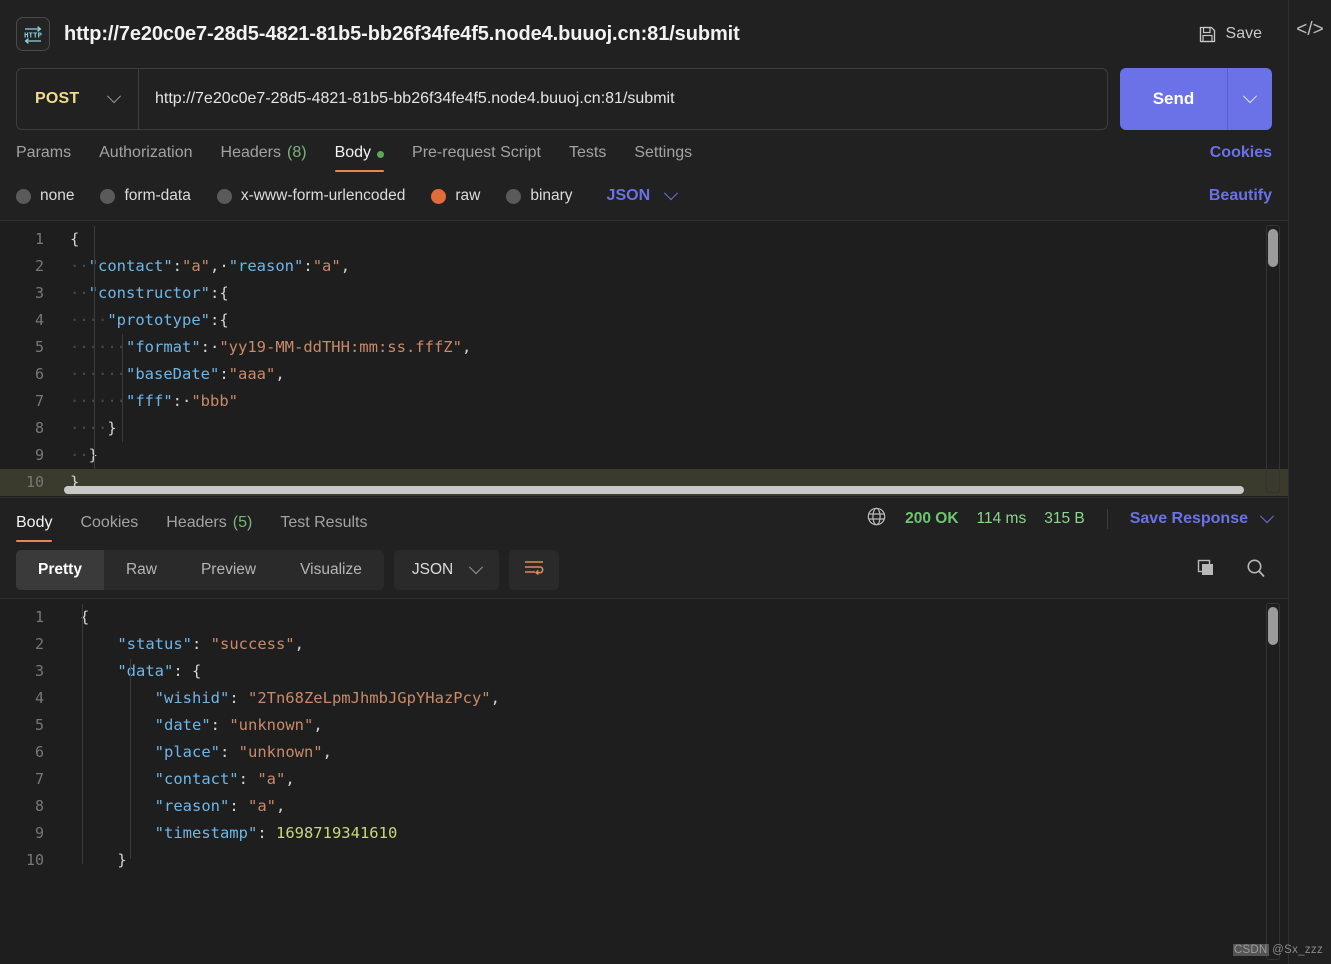 The width and height of the screenshot is (1331, 964). What do you see at coordinates (39, 374) in the screenshot?
I see `line-number: 6` at bounding box center [39, 374].